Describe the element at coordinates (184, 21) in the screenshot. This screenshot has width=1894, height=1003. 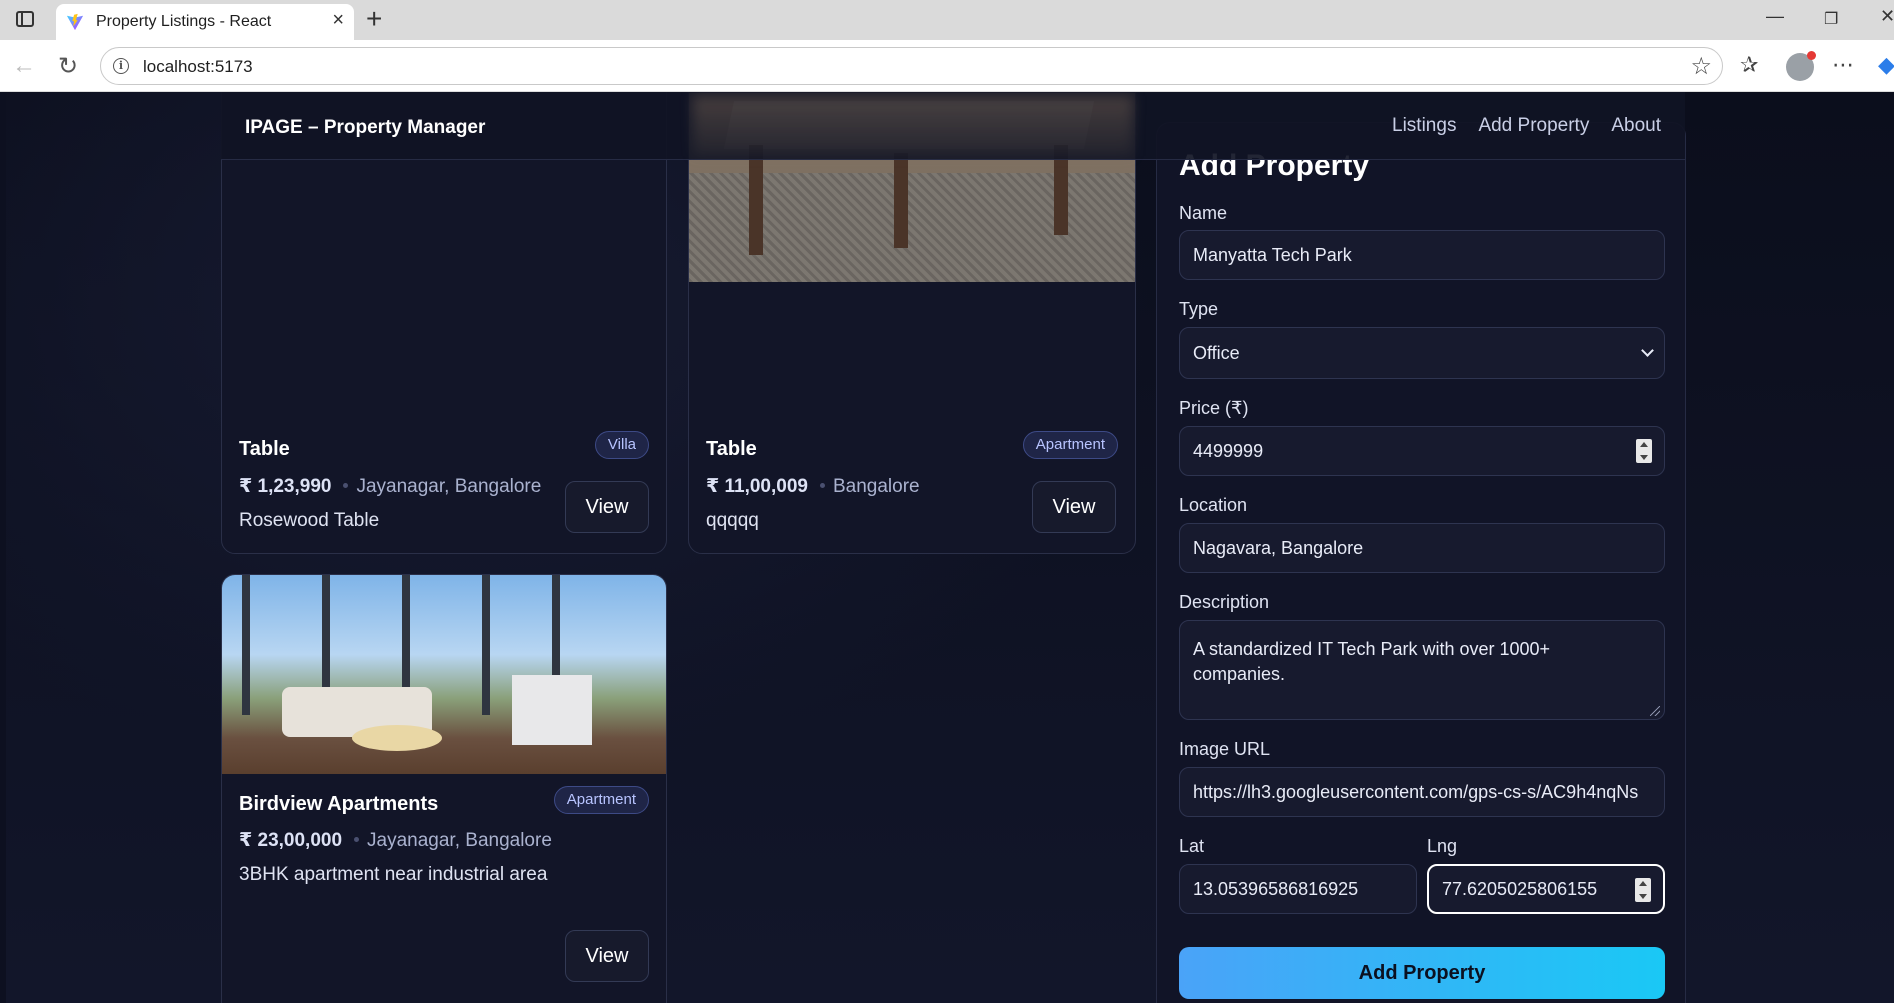
I see `tab-title: Property Listings - React` at that location.